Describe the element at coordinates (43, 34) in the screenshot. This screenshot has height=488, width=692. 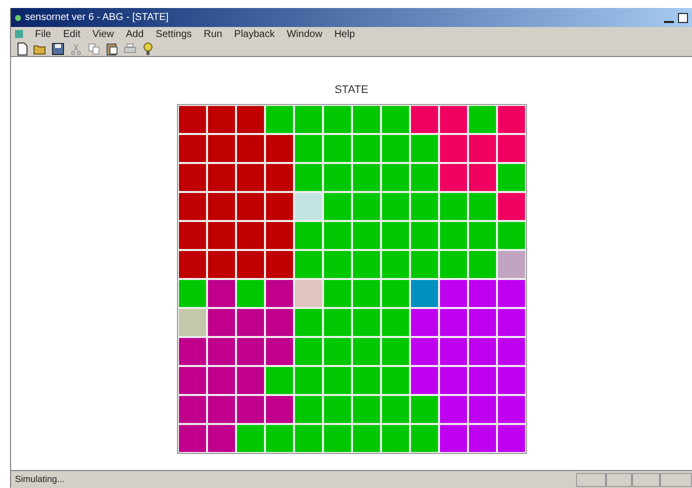
I see `menu-item: File` at that location.